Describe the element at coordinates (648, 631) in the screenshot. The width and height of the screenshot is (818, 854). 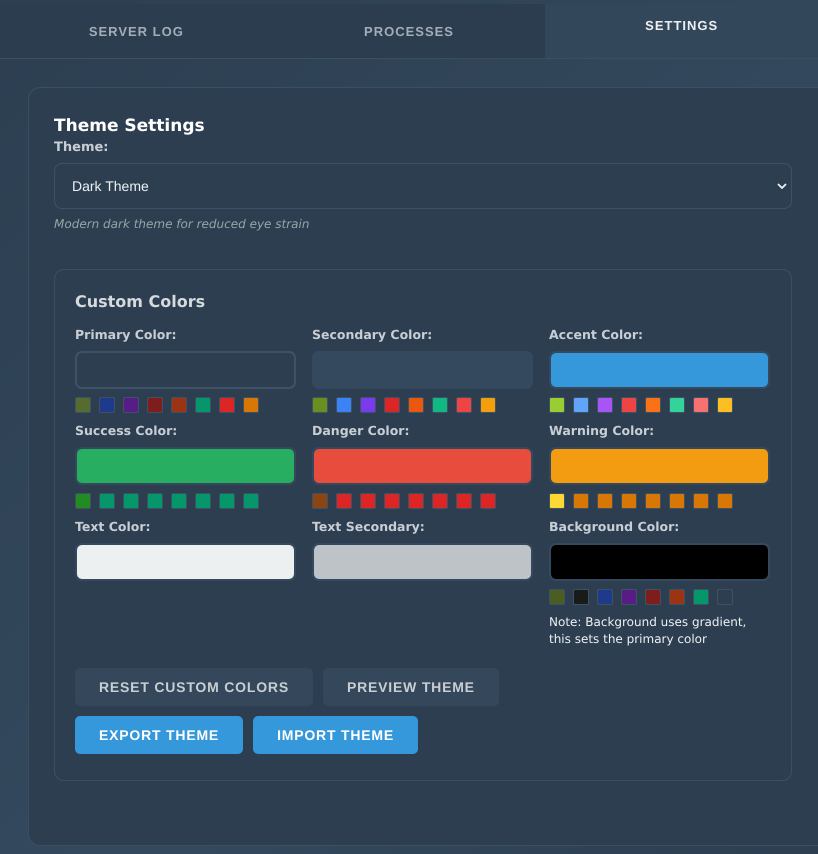
I see `note-text: Note: Background uses gradient, this sets the primary color` at that location.